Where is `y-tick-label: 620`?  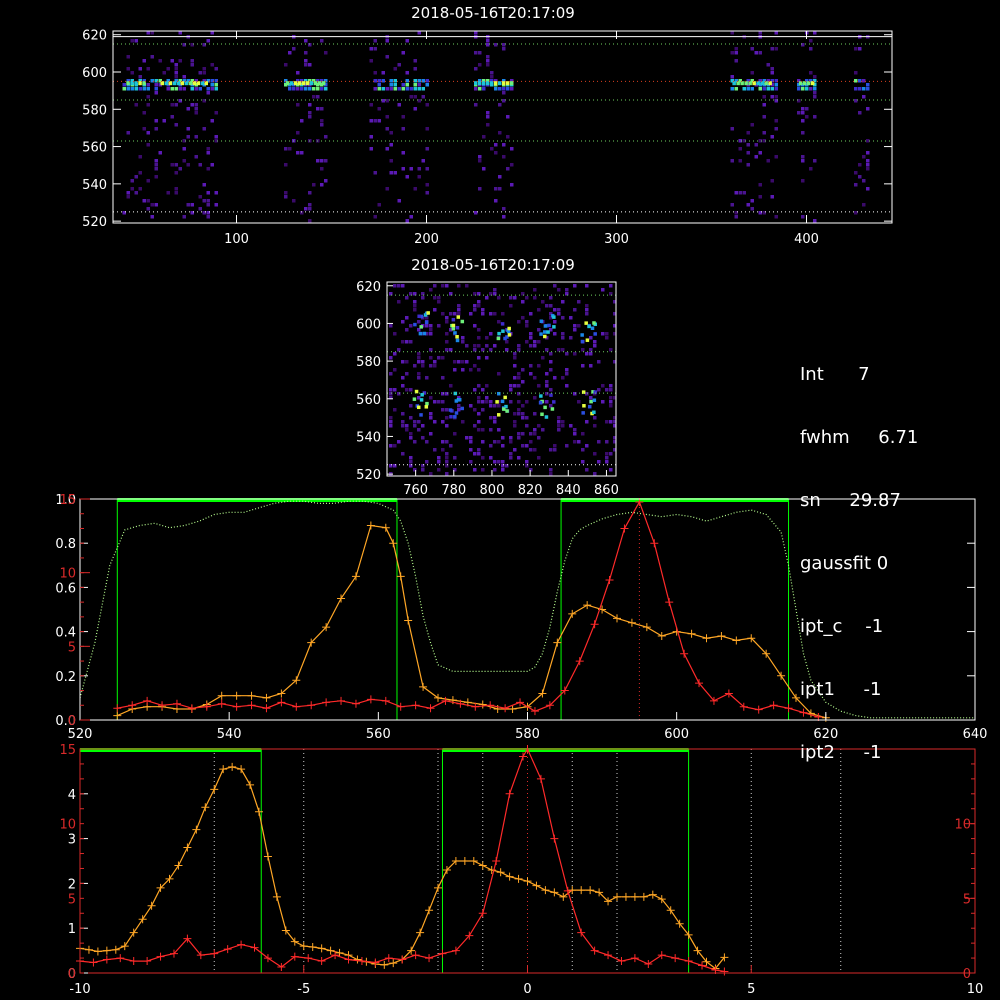 y-tick-label: 620 is located at coordinates (368, 287).